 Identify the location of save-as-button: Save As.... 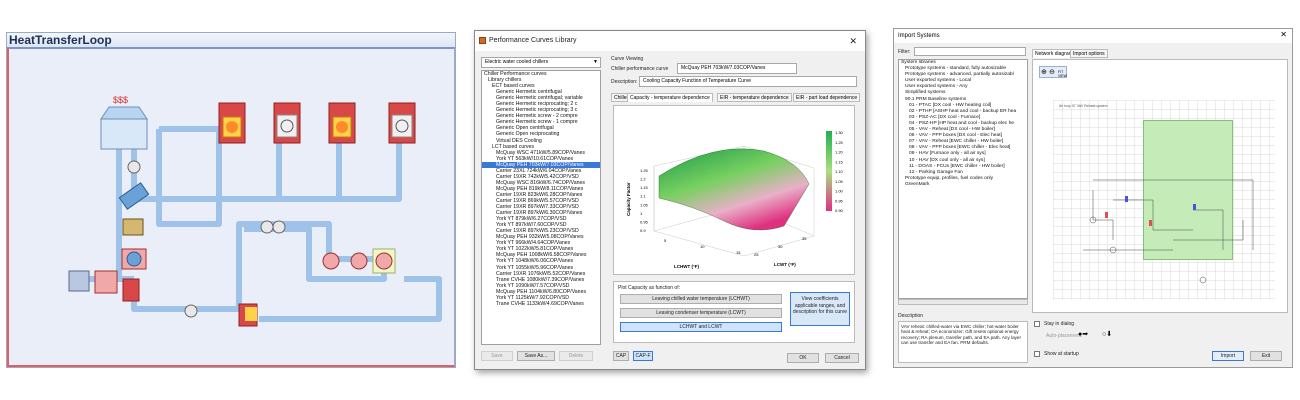
(536, 356).